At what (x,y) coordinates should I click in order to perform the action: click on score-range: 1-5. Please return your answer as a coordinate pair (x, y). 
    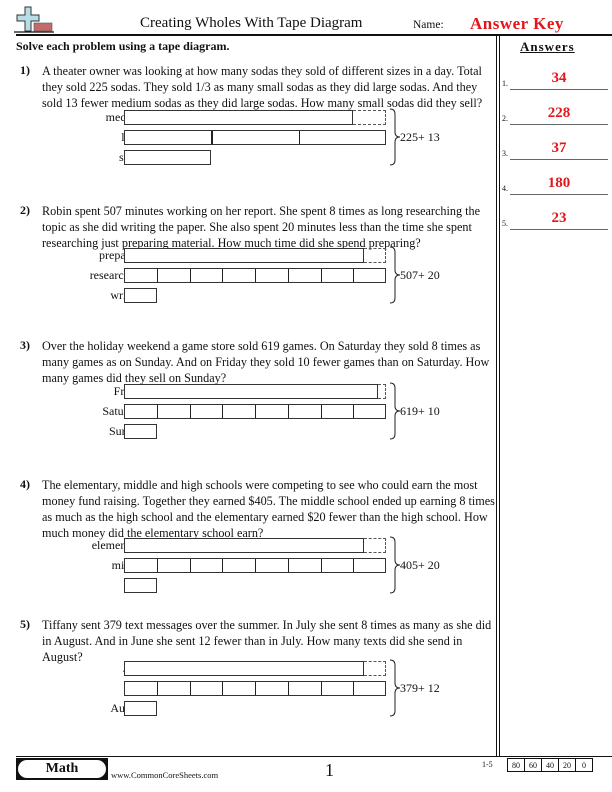
    Looking at the image, I should click on (487, 764).